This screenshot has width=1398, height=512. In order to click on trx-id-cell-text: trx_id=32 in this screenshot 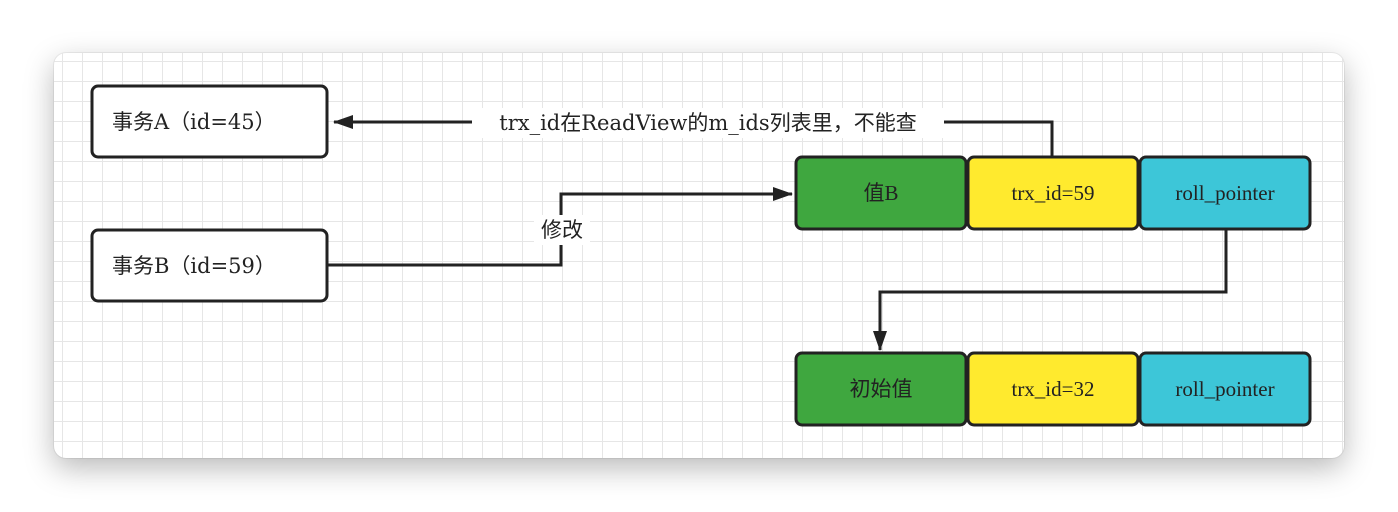, I will do `click(1052, 389)`.